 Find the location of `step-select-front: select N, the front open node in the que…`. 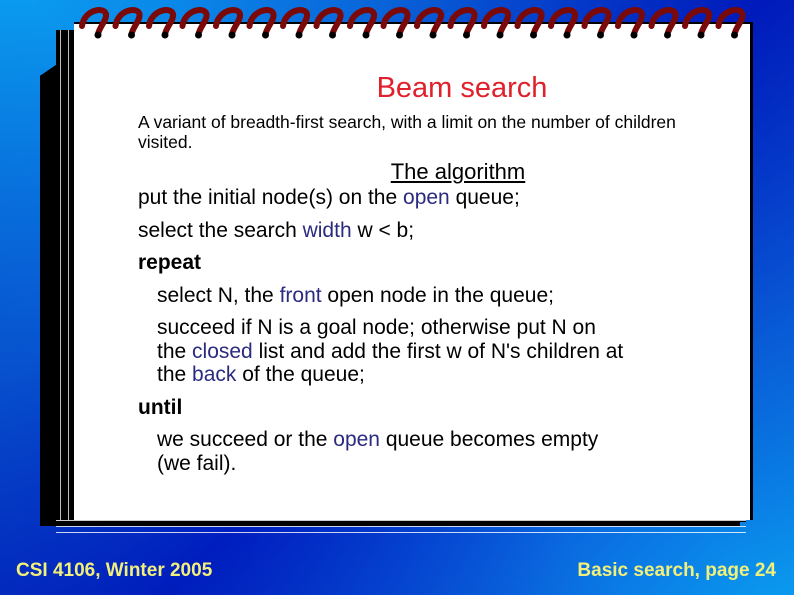

step-select-front: select N, the front open node in the que… is located at coordinates (428, 296).